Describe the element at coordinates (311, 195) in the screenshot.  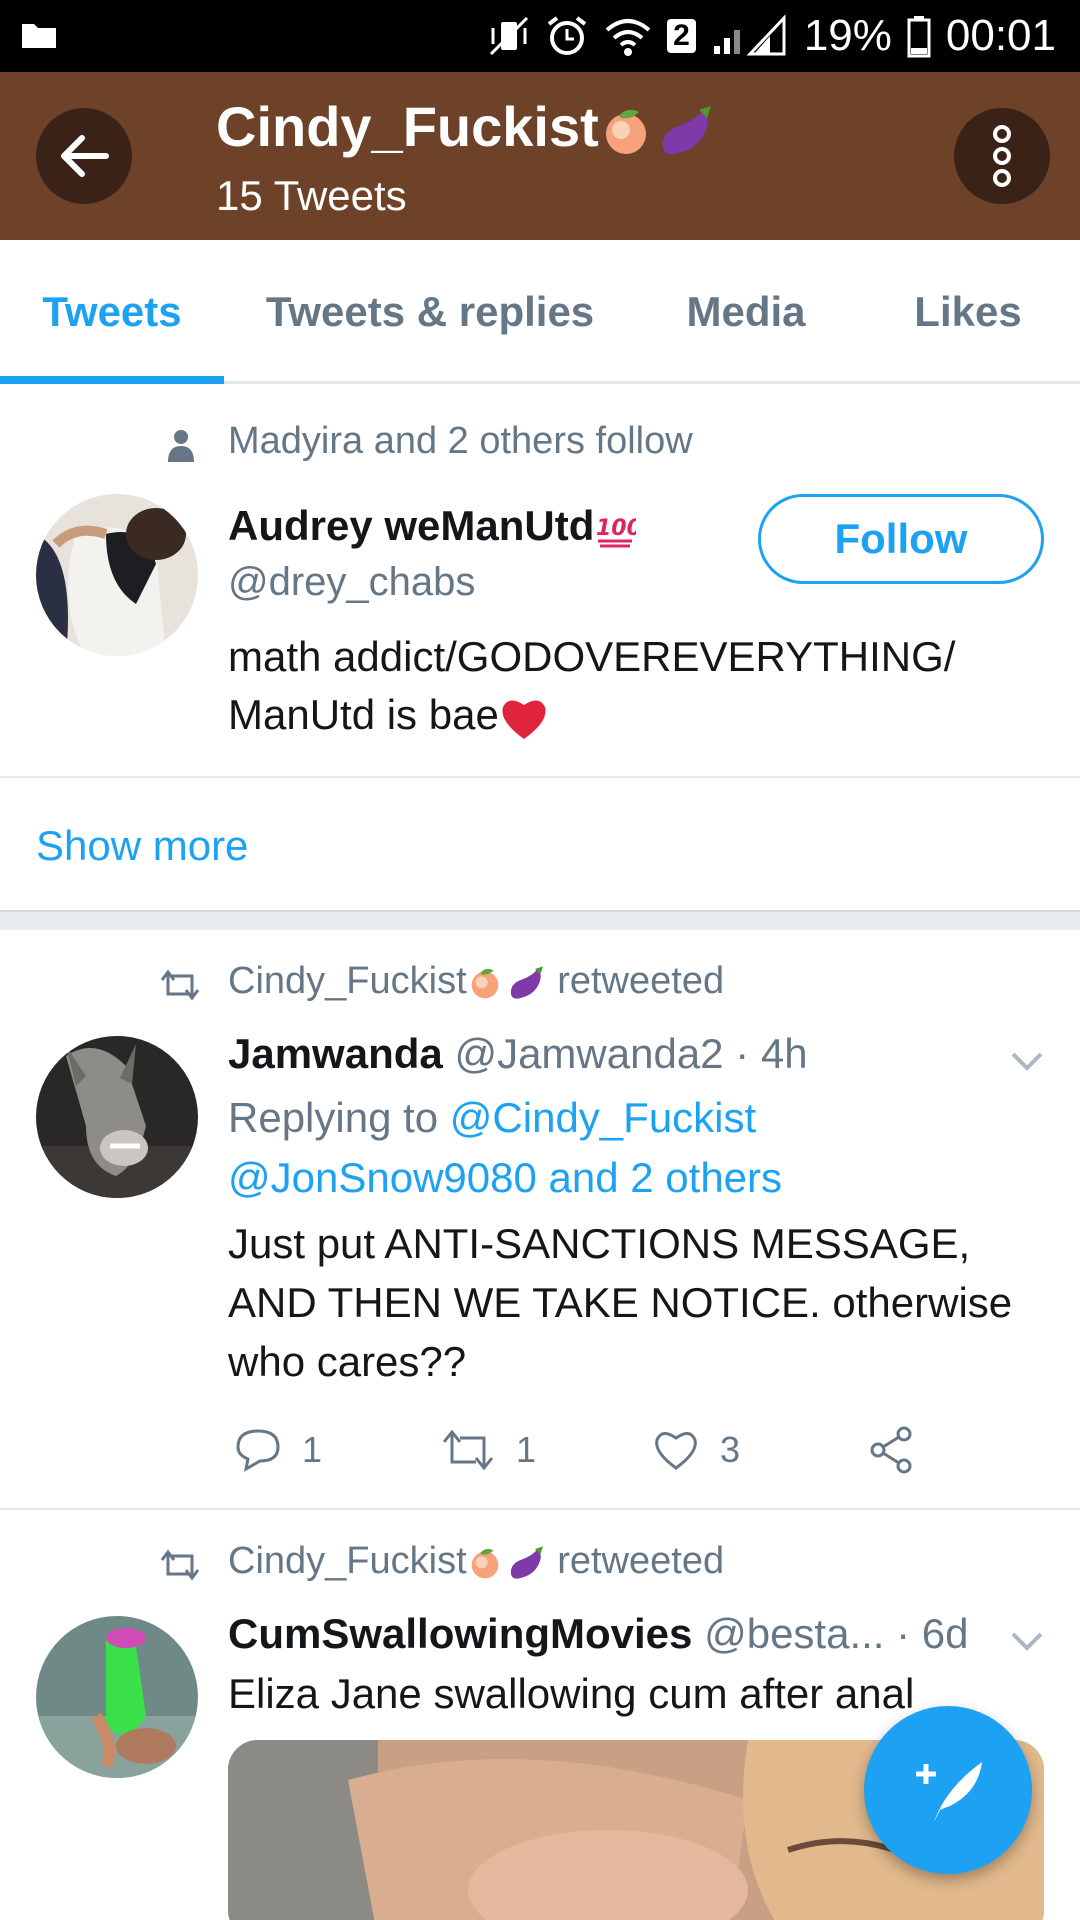
I see `tweet-count: 15 Tweets` at that location.